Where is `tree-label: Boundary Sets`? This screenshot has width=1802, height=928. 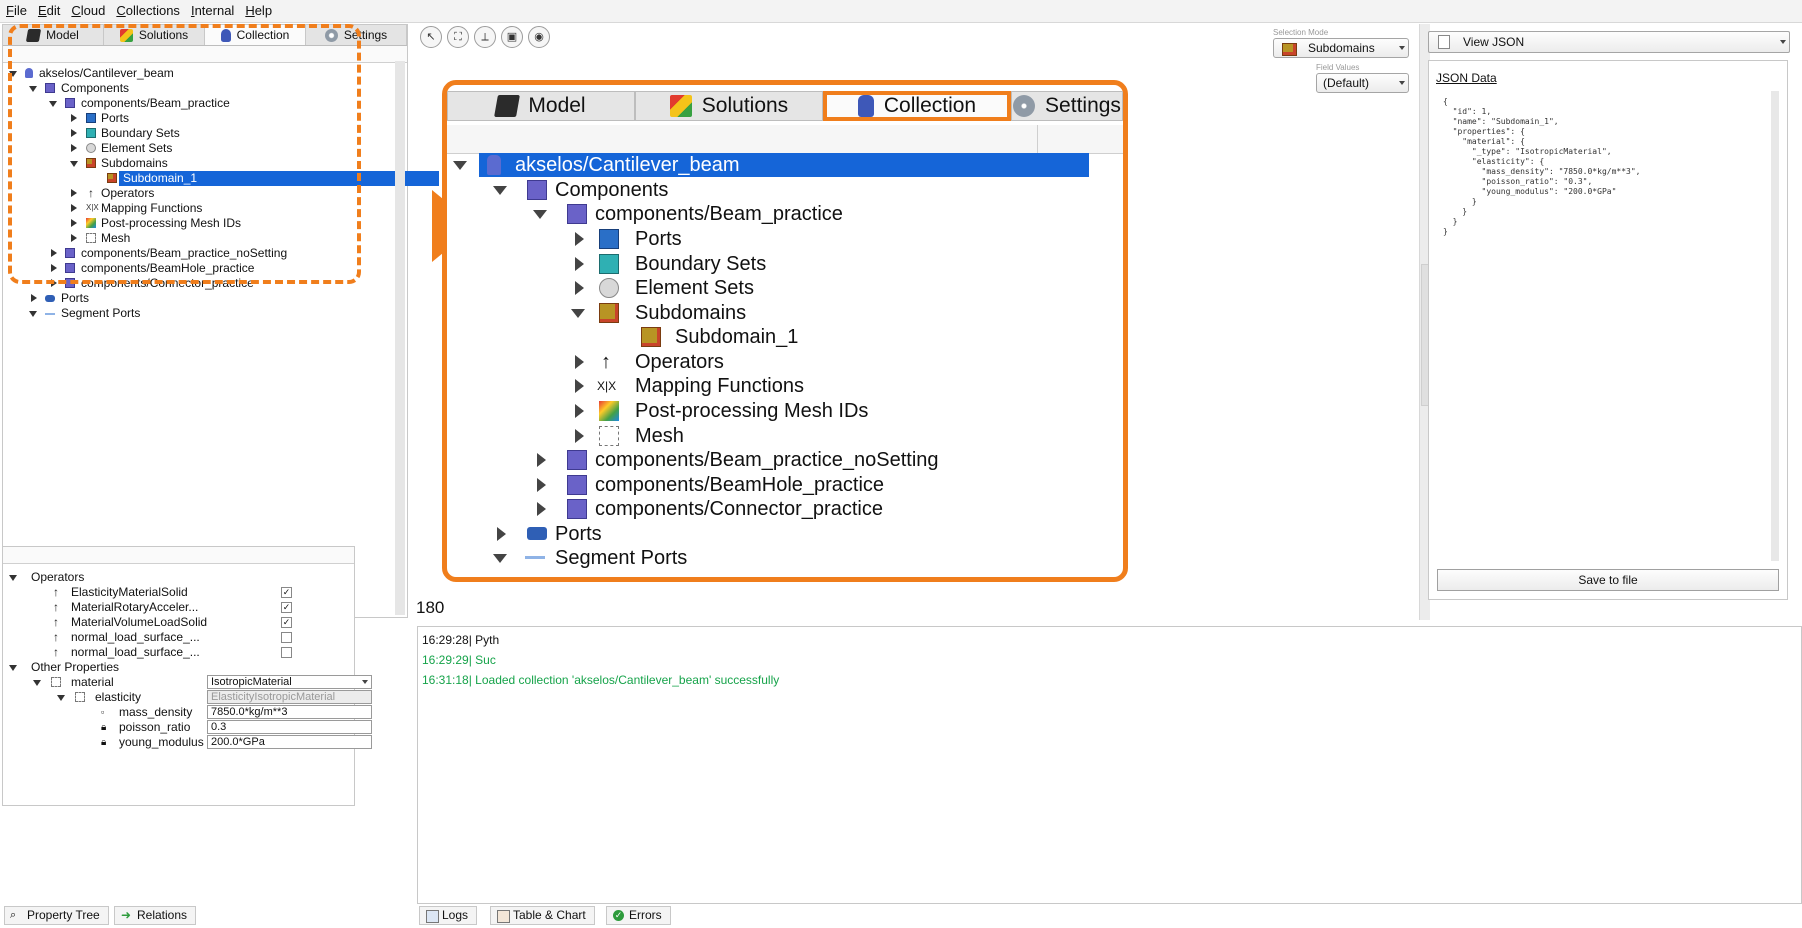
tree-label: Boundary Sets is located at coordinates (701, 264).